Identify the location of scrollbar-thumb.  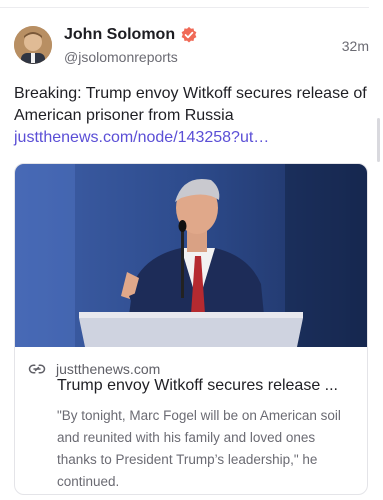
(378, 140).